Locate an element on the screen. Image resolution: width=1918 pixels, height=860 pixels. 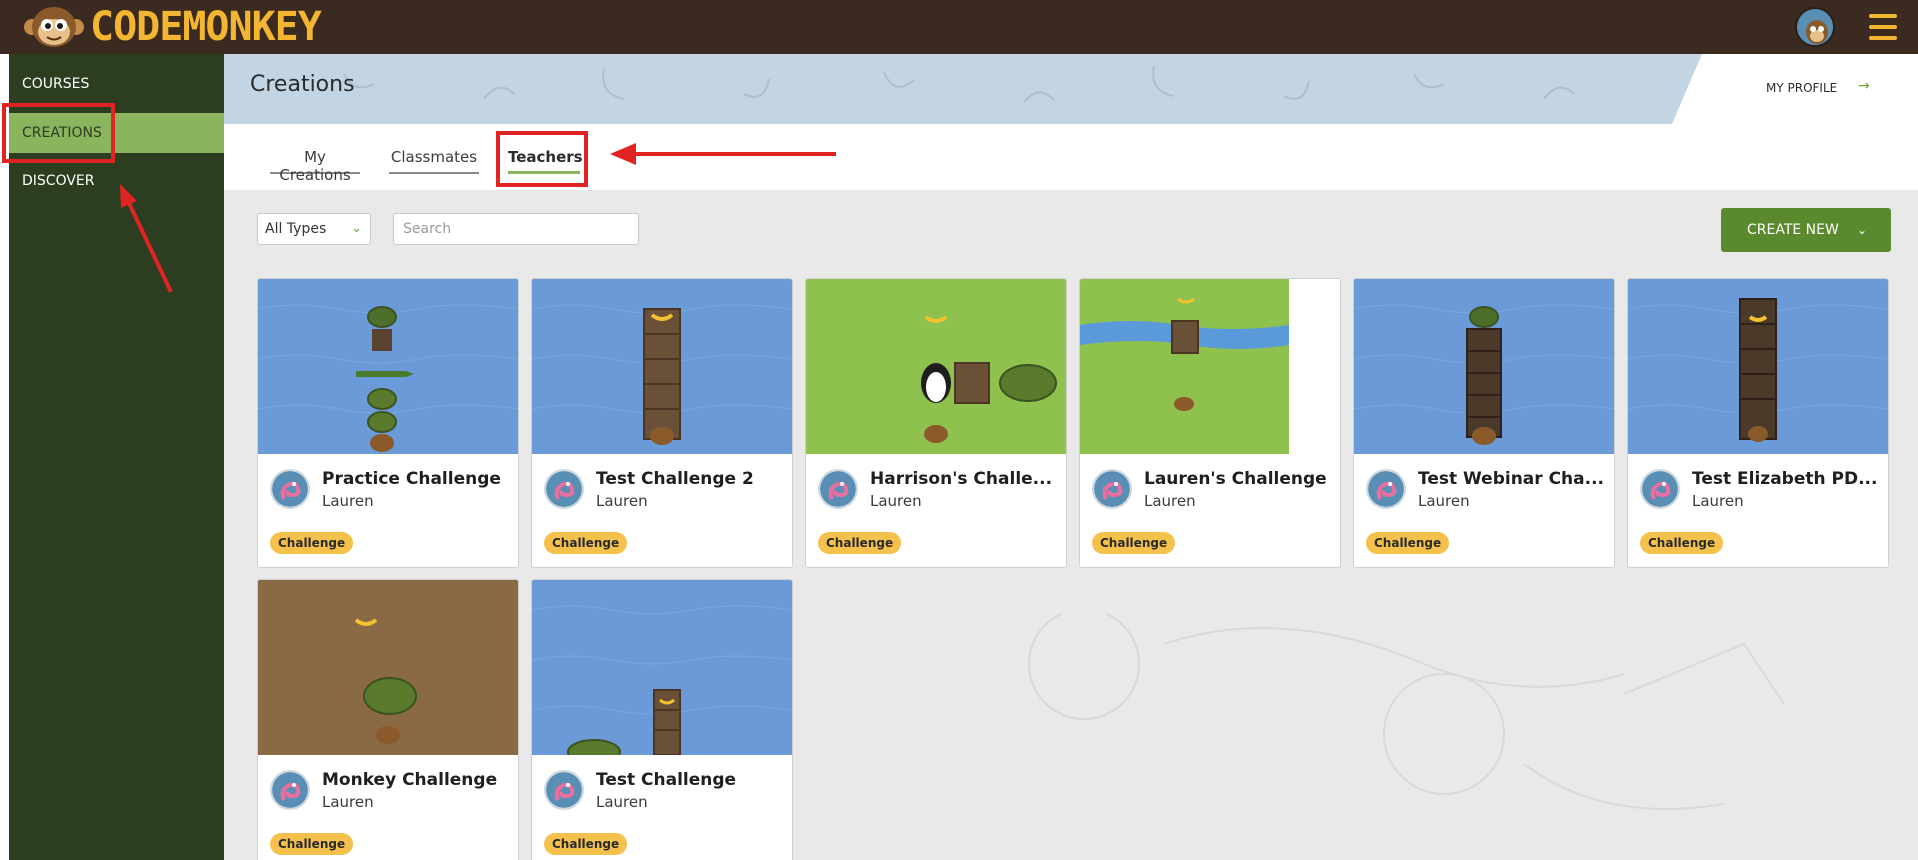
create-new-label: CREATE NEW is located at coordinates (1793, 230).